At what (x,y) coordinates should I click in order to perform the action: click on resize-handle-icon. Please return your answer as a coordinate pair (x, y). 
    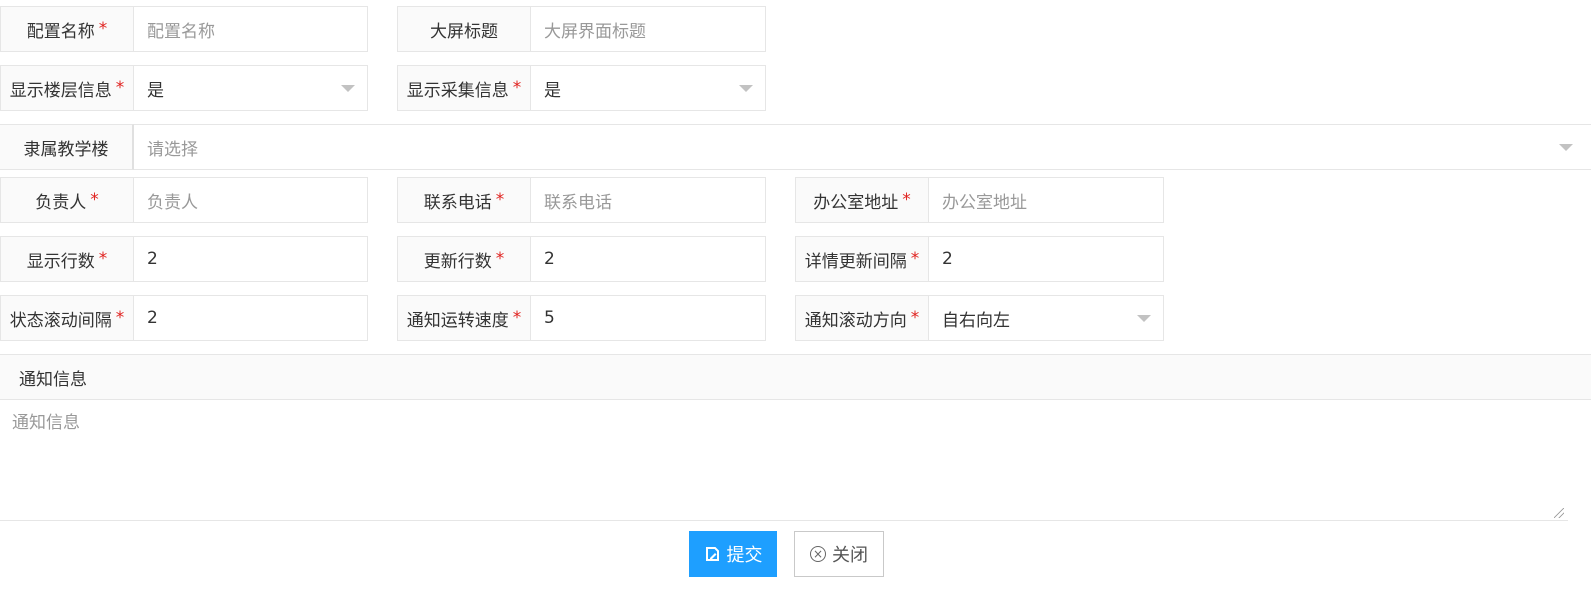
    Looking at the image, I should click on (1559, 513).